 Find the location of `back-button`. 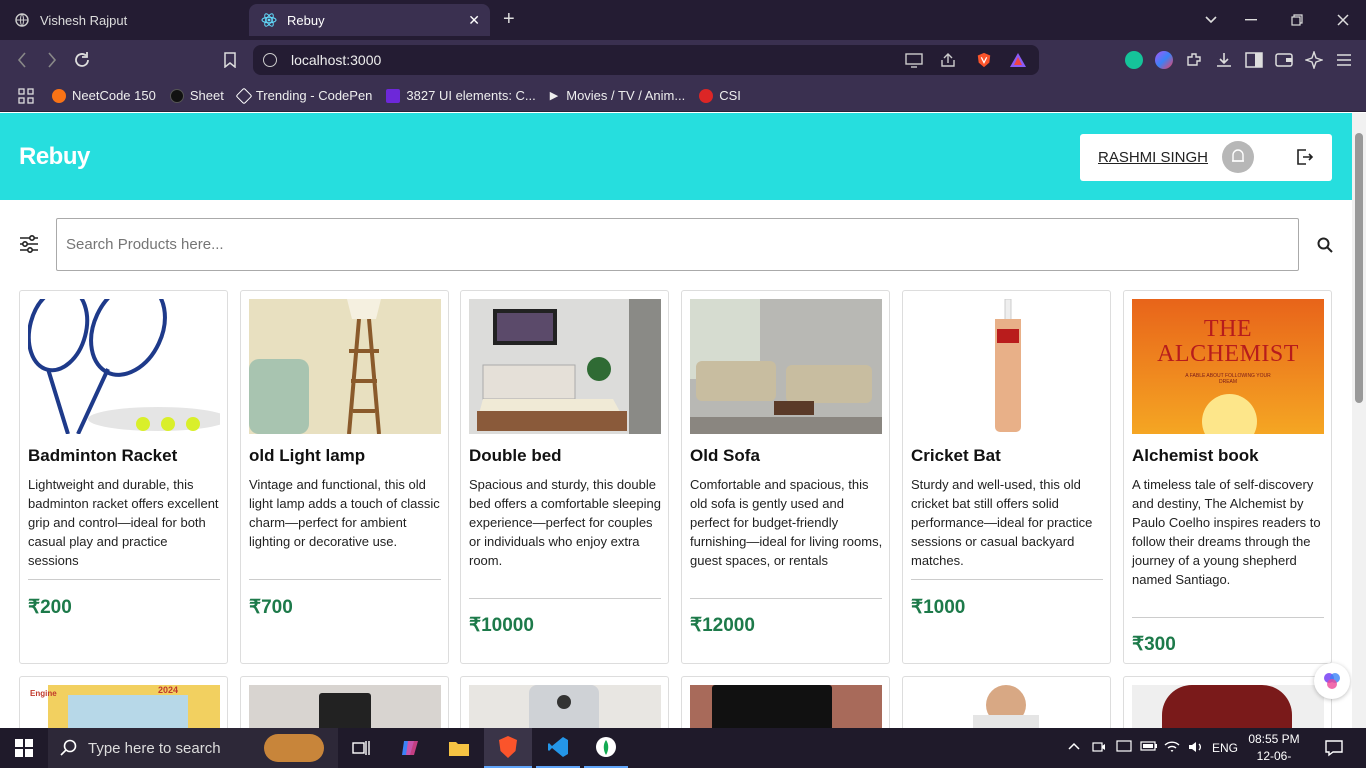

back-button is located at coordinates (22, 60).